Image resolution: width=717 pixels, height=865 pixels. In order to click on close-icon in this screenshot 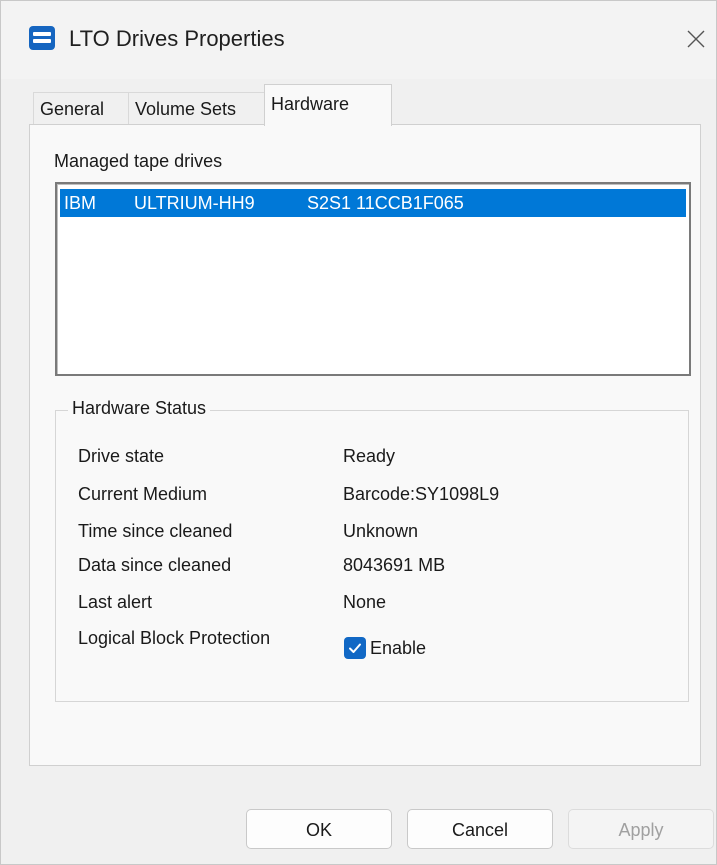, I will do `click(696, 39)`.